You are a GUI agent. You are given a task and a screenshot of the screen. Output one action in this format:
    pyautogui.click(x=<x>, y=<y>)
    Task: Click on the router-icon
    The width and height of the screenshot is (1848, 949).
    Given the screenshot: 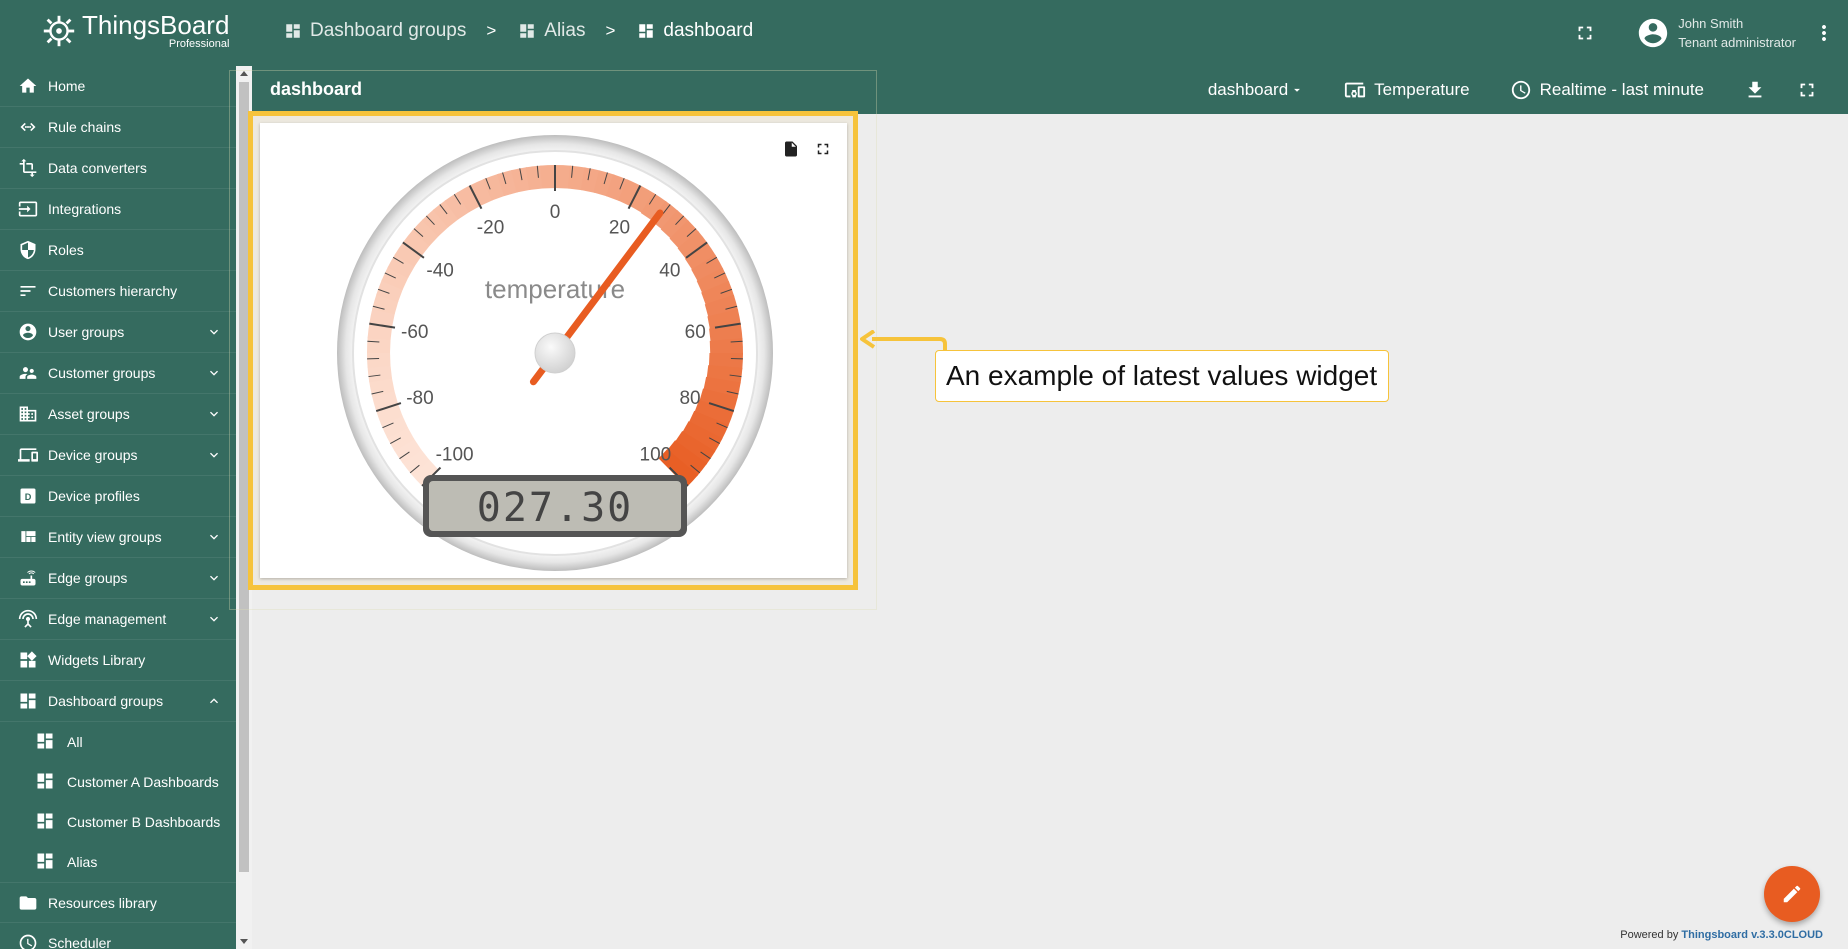 What is the action you would take?
    pyautogui.click(x=28, y=578)
    